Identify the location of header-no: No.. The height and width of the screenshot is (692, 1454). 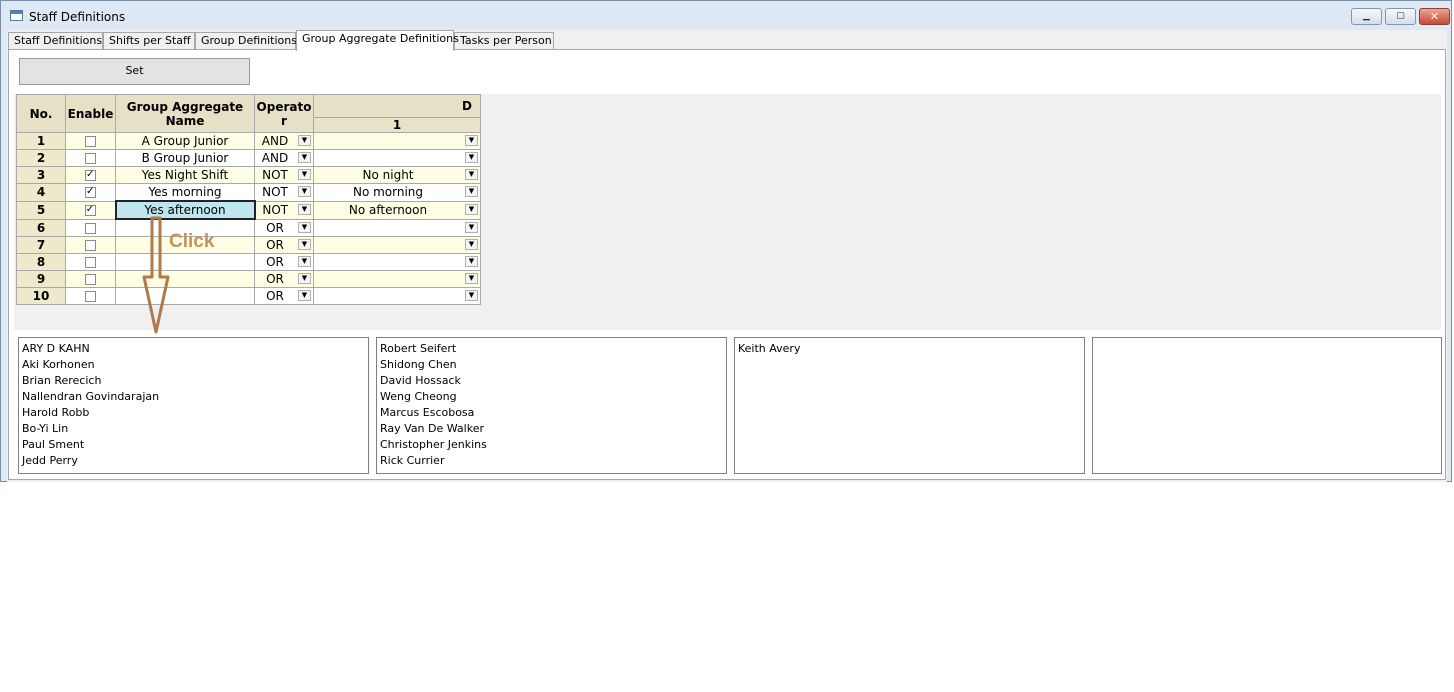
(41, 113).